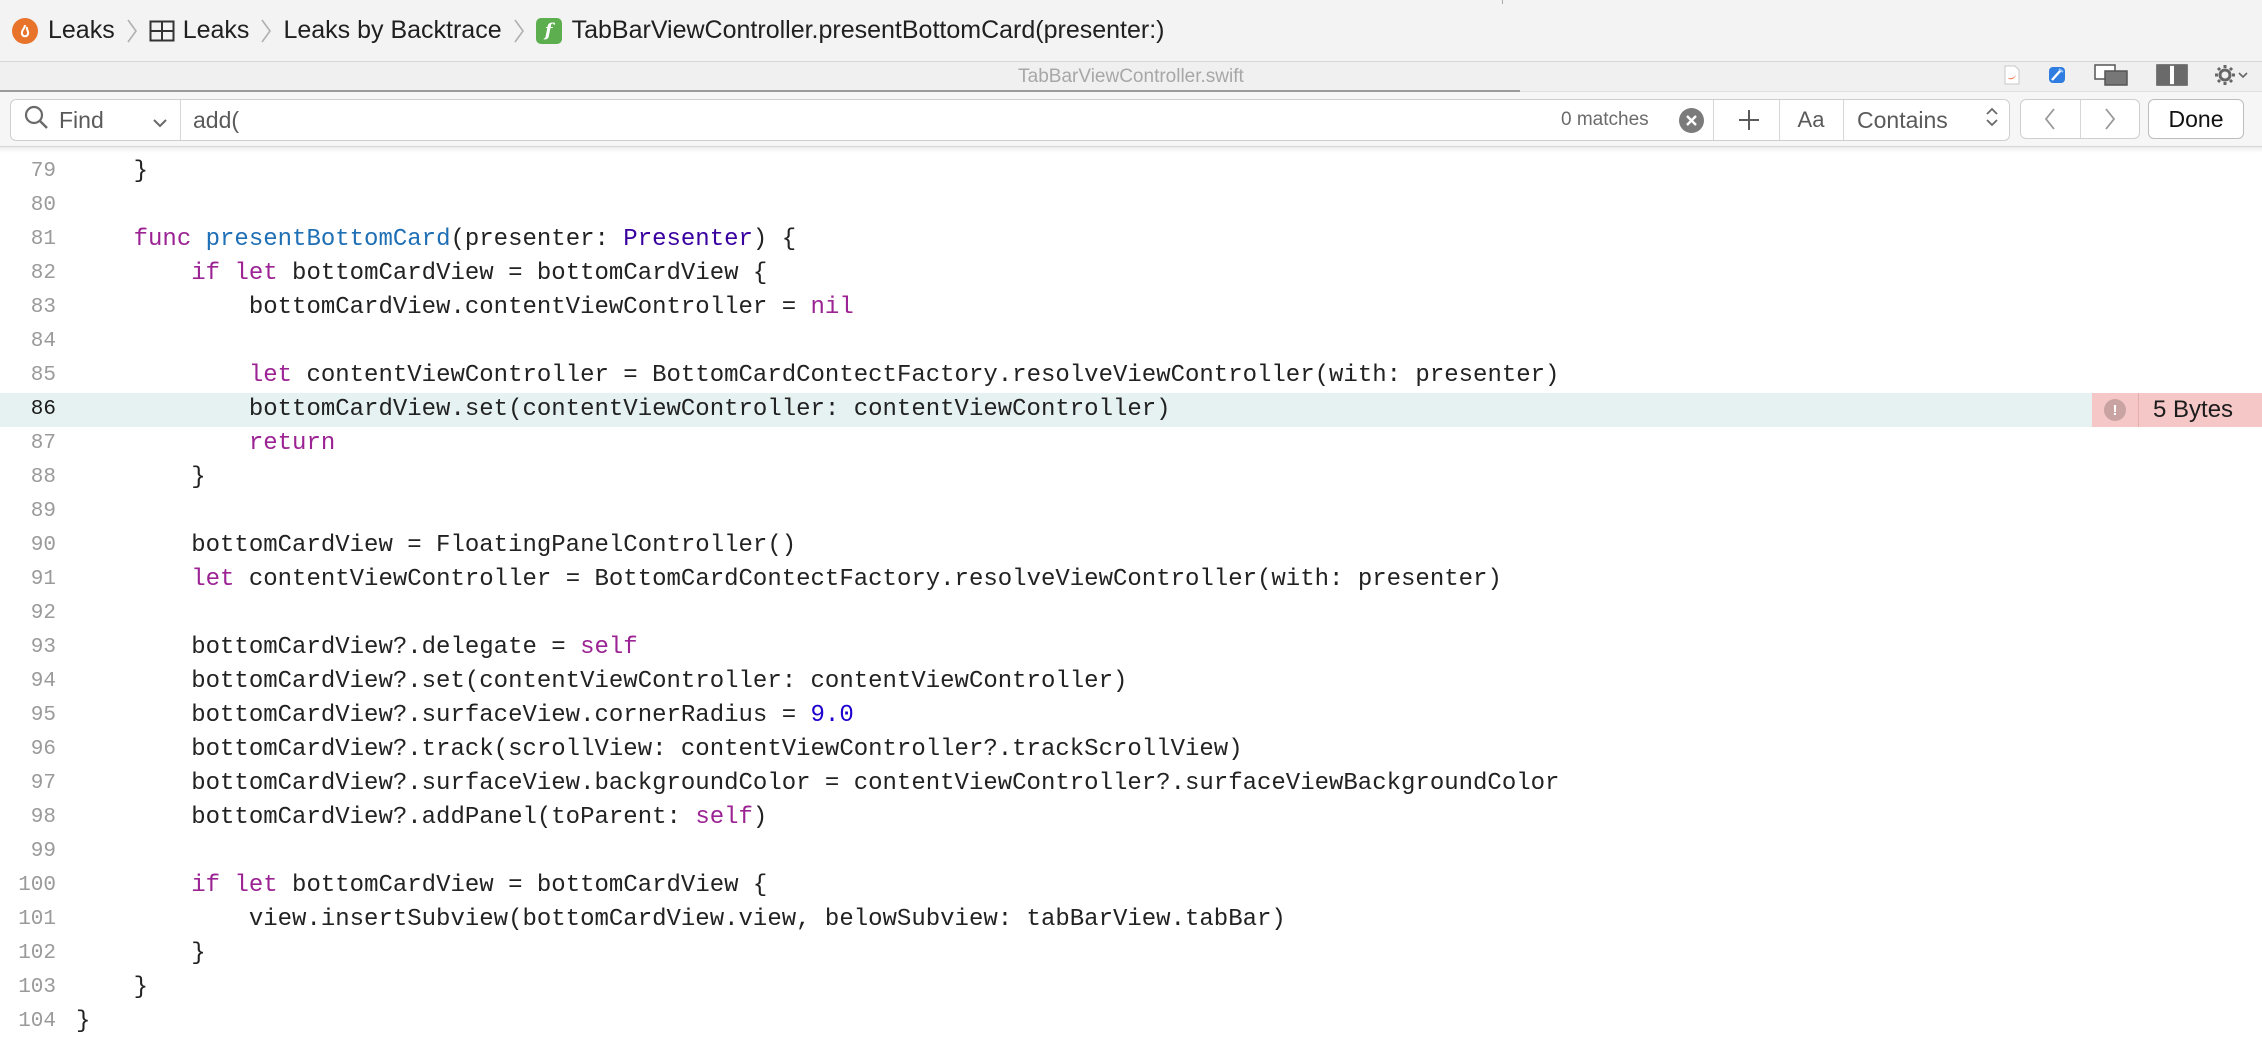 The width and height of the screenshot is (2262, 1040). I want to click on line-number: 104, so click(37, 1021).